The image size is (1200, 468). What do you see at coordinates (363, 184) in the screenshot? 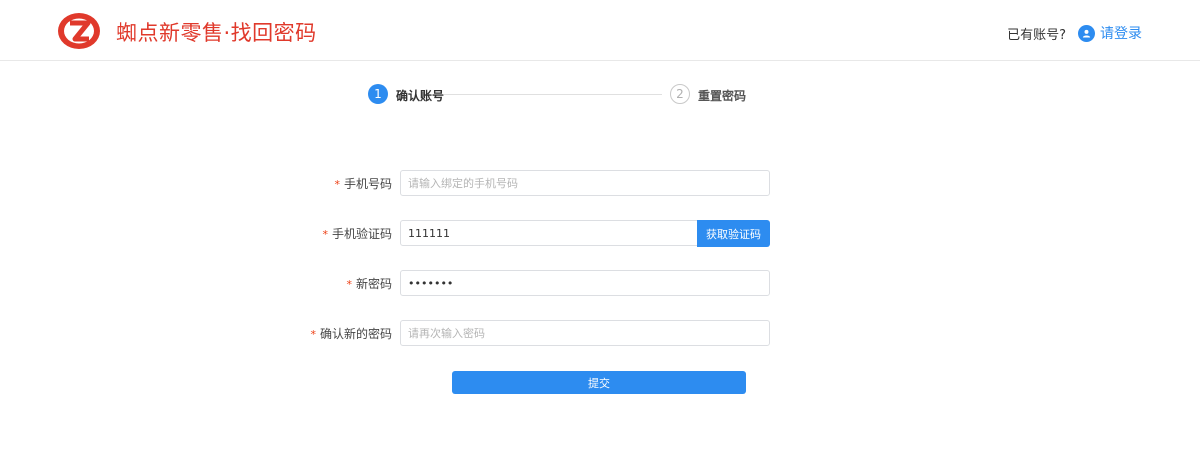
I see `phone-label: * 手机号码` at bounding box center [363, 184].